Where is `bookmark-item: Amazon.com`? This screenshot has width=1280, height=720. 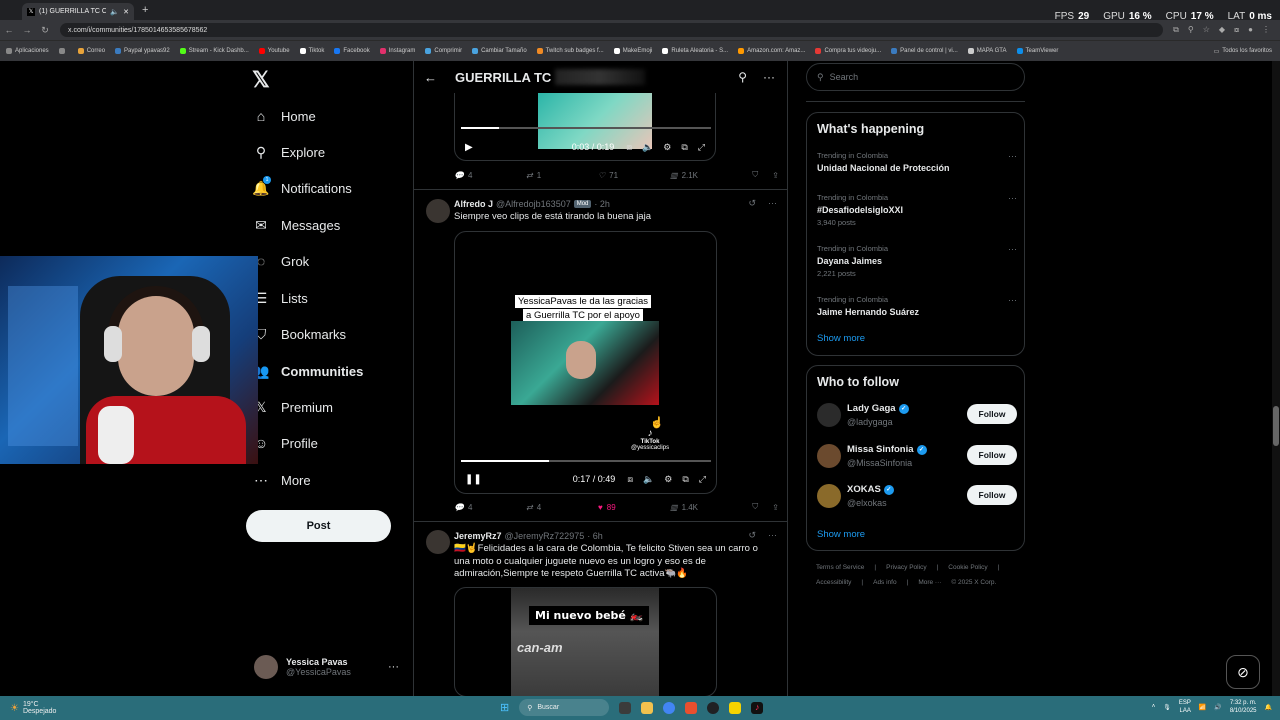
bookmark-item: Amazon.com is located at coordinates (771, 51).